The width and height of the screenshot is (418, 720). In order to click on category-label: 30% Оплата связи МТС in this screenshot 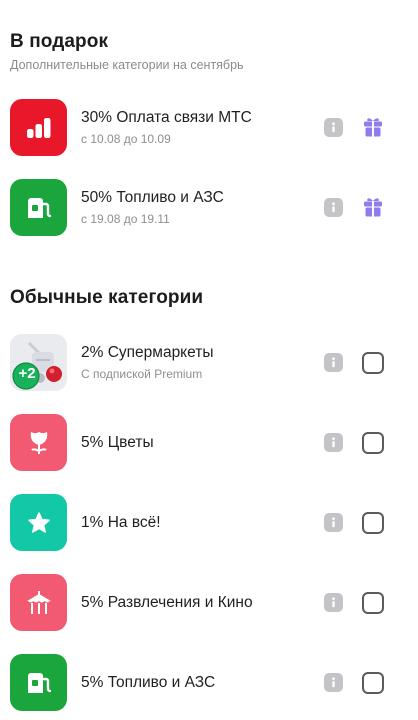, I will do `click(166, 117)`.